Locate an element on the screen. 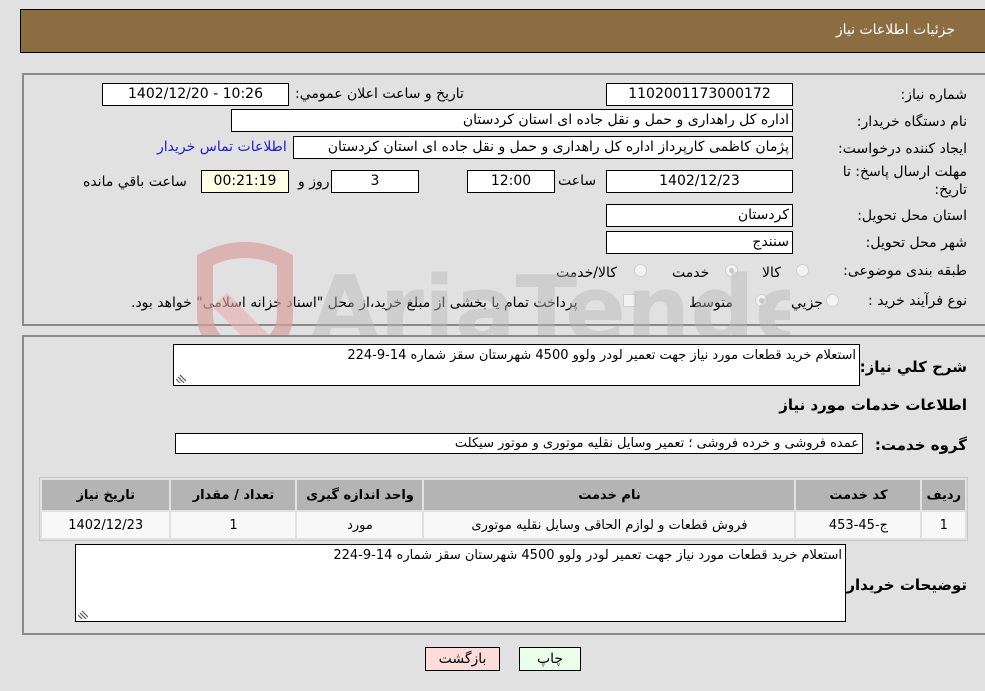 The width and height of the screenshot is (985, 691). deadline-time-label: ساعت is located at coordinates (577, 181).